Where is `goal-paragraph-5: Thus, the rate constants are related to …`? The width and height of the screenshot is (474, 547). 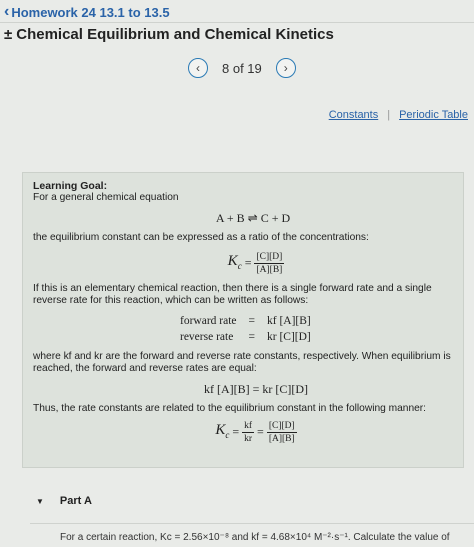
goal-paragraph-5: Thus, the rate constants are related to … is located at coordinates (230, 408).